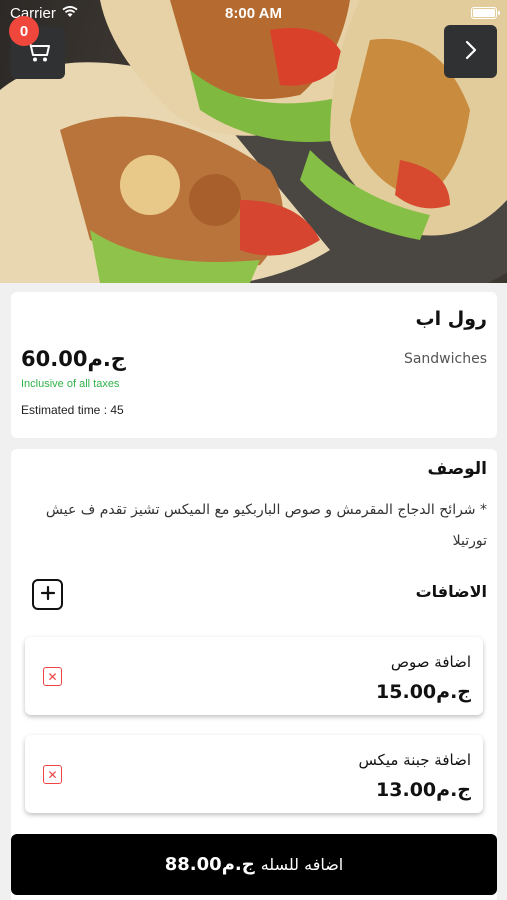 This screenshot has height=900, width=507. What do you see at coordinates (106, 359) in the screenshot?
I see `price-currency: ج.م` at bounding box center [106, 359].